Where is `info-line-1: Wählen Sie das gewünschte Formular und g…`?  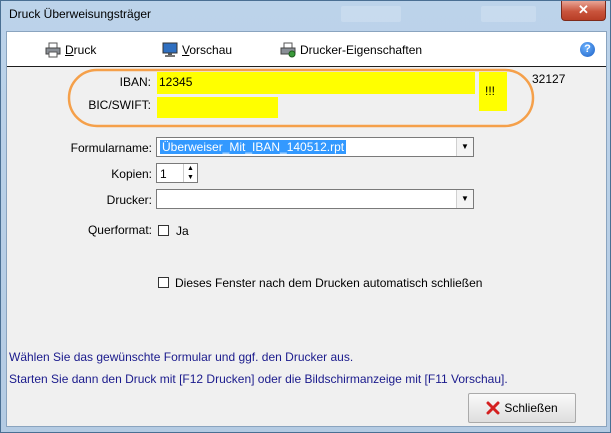 info-line-1: Wählen Sie das gewünschte Formular und g… is located at coordinates (181, 357).